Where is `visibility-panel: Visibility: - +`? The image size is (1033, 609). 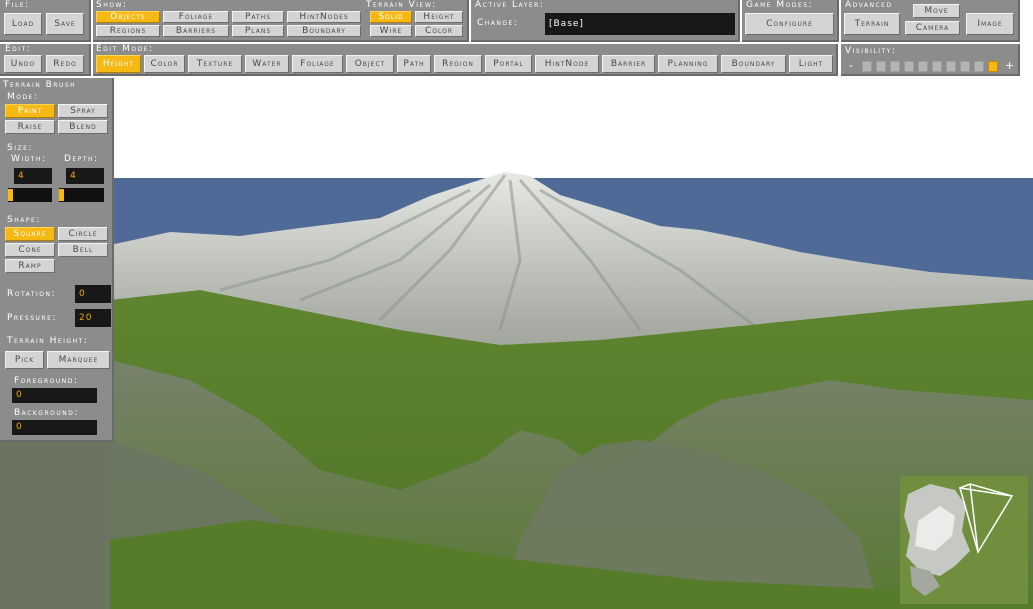 visibility-panel: Visibility: - + is located at coordinates (930, 60).